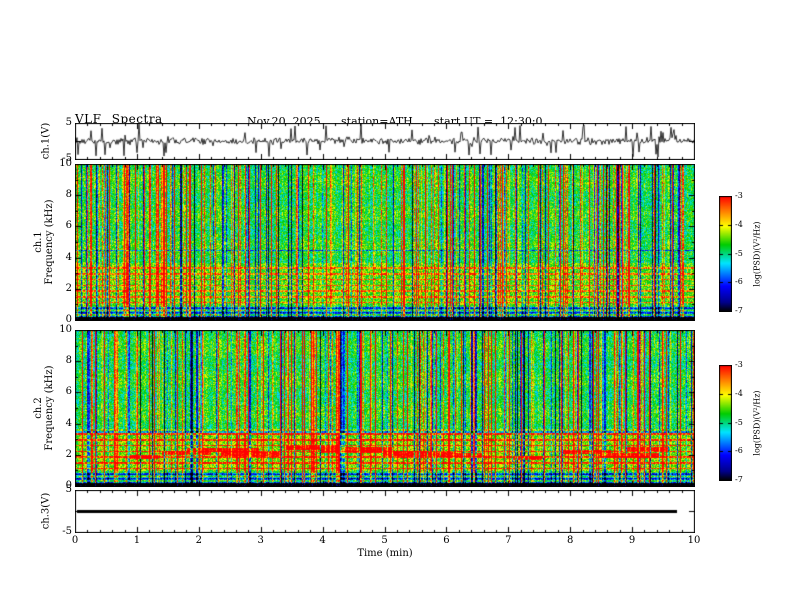  What do you see at coordinates (570, 540) in the screenshot?
I see `time-tick-label: 8` at bounding box center [570, 540].